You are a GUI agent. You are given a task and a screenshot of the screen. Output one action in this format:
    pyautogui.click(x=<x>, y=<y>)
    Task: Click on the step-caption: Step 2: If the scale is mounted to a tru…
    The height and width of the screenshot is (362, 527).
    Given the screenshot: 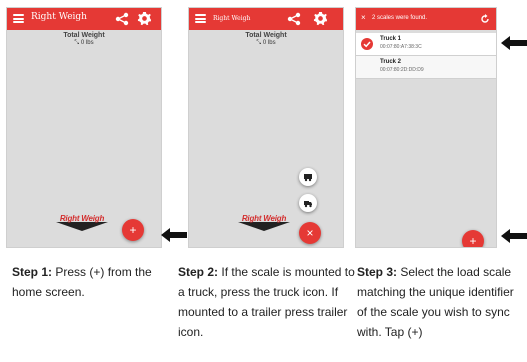 What is the action you would take?
    pyautogui.click(x=268, y=302)
    